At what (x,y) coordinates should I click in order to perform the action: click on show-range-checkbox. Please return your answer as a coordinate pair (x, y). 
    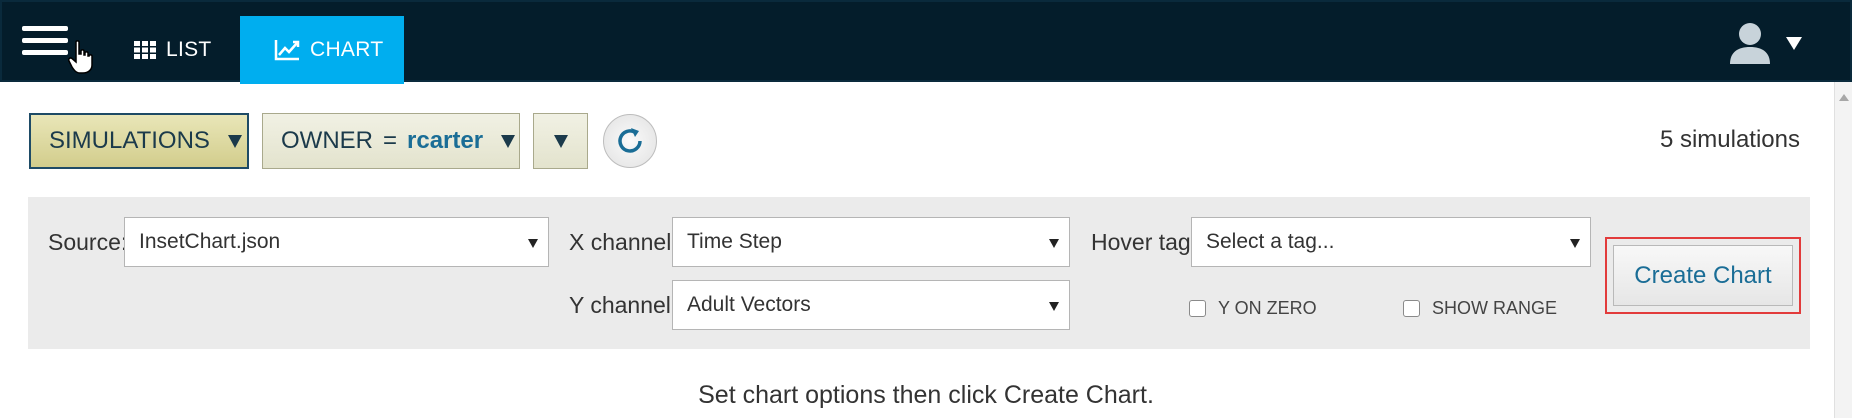
    Looking at the image, I should click on (1411, 308).